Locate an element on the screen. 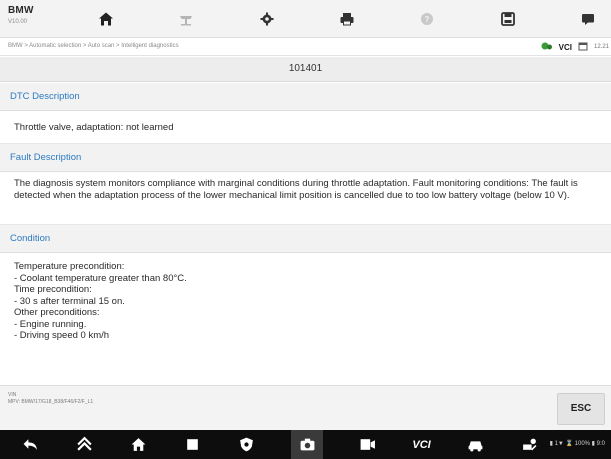 This screenshot has width=611, height=459. help-icon: ? is located at coordinates (427, 19).